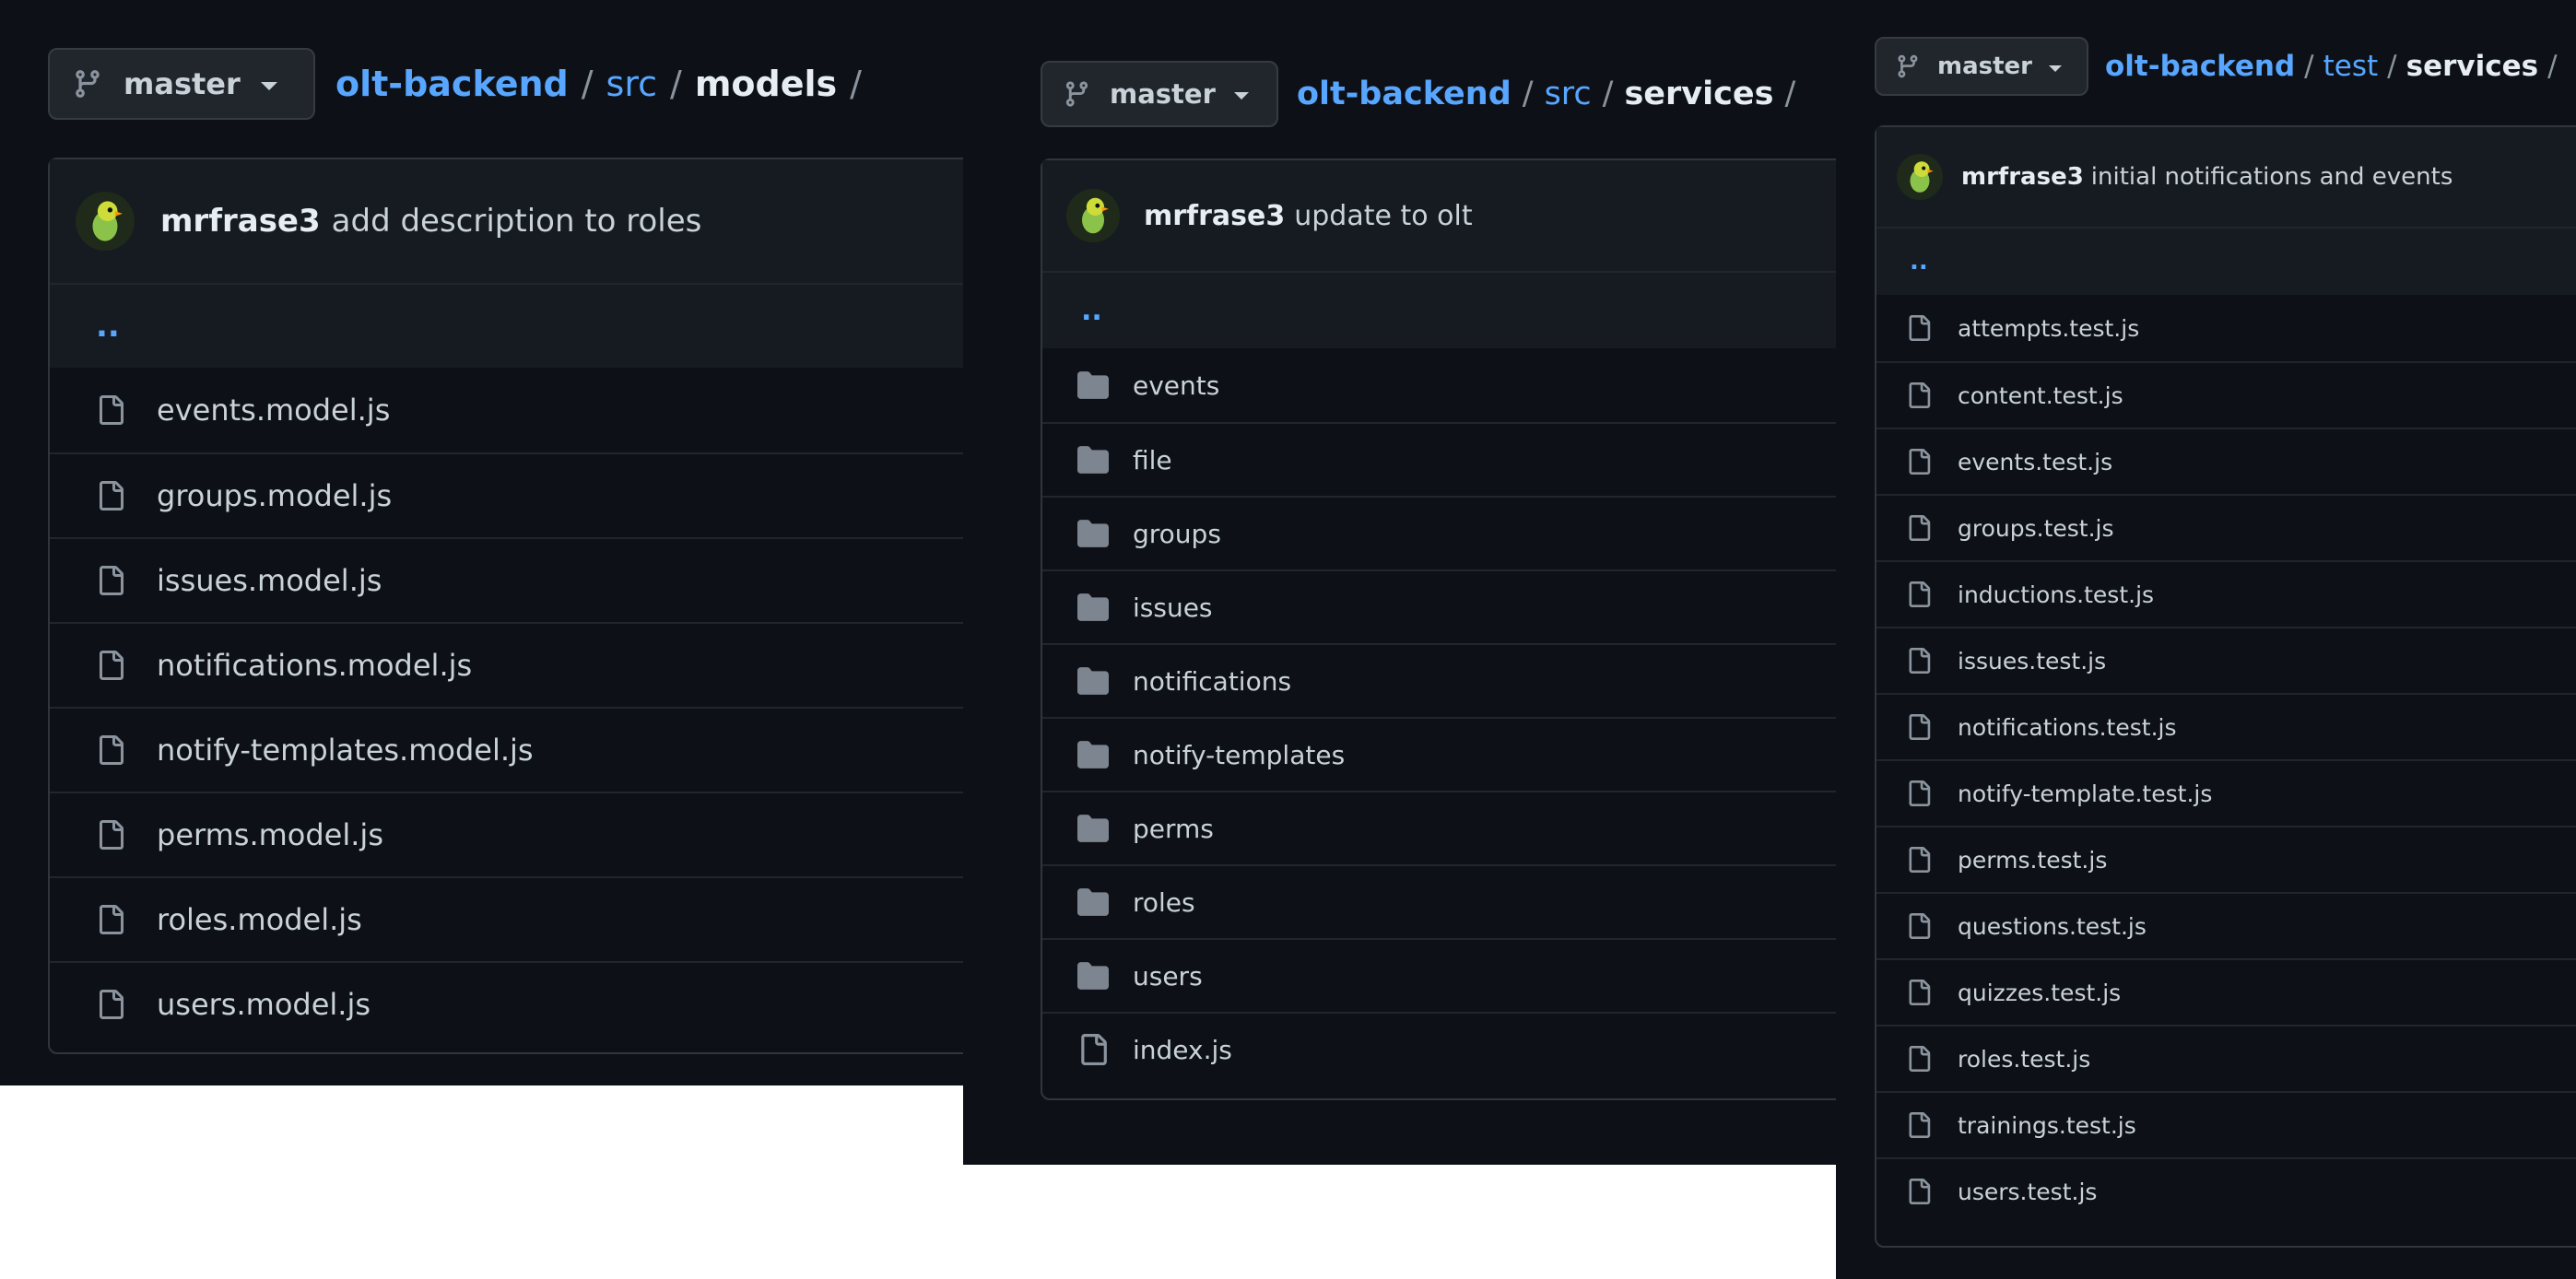 The height and width of the screenshot is (1279, 2576). I want to click on folder-link: events, so click(1176, 385).